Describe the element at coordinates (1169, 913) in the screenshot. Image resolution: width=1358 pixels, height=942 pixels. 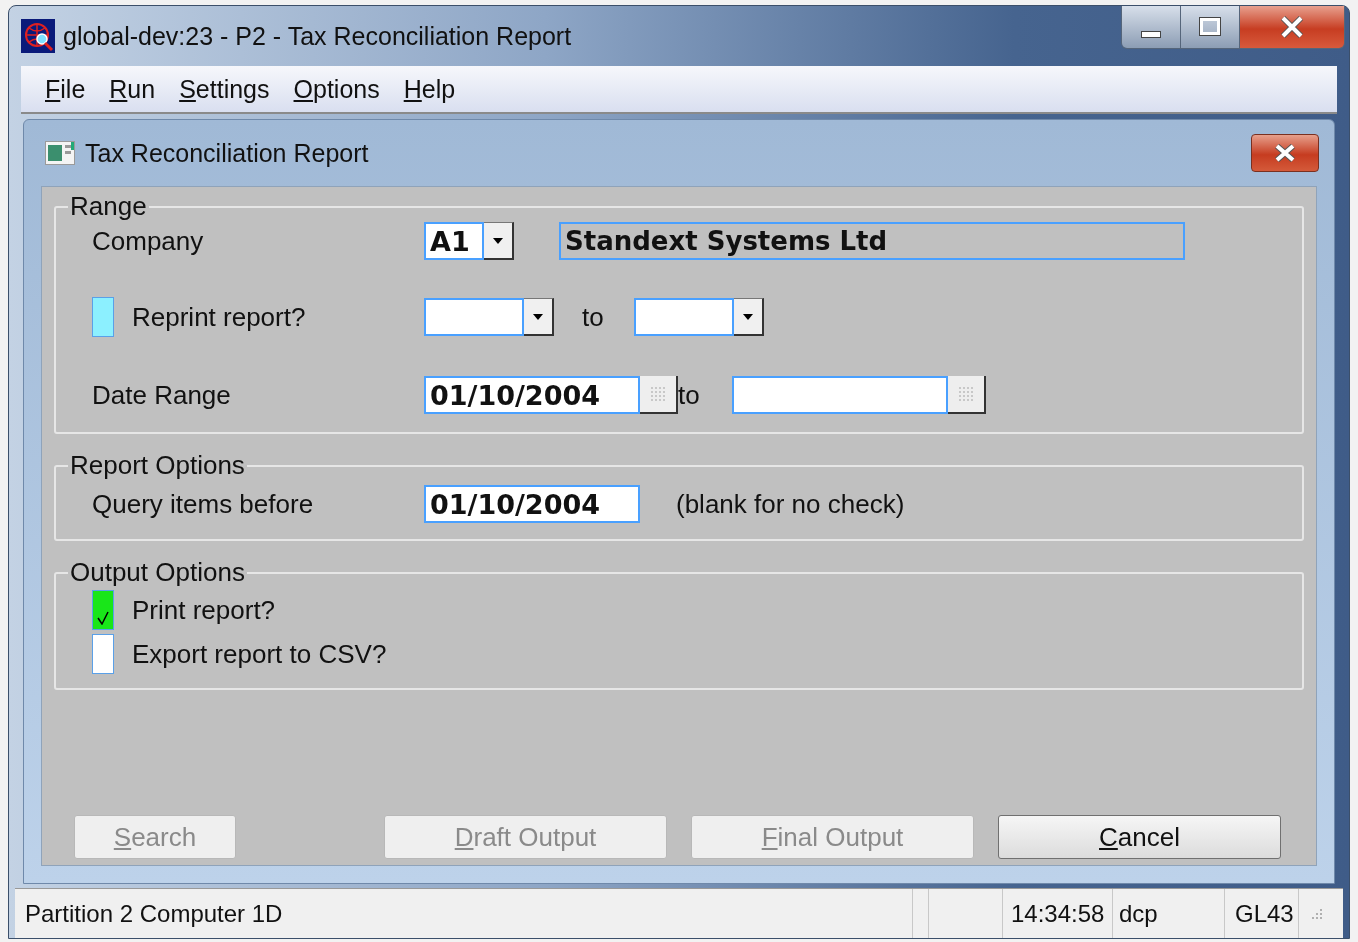
I see `status-user: dcp` at that location.